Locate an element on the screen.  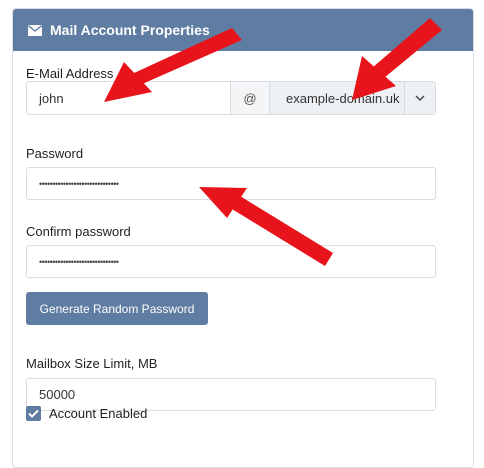
panel-title: Mail Account Properties is located at coordinates (130, 30).